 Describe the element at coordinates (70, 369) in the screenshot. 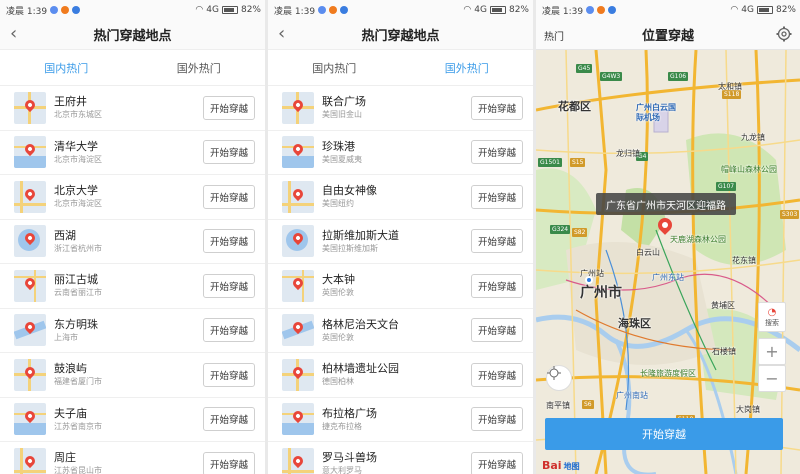

I see `place-name: 鼓浪屿` at that location.